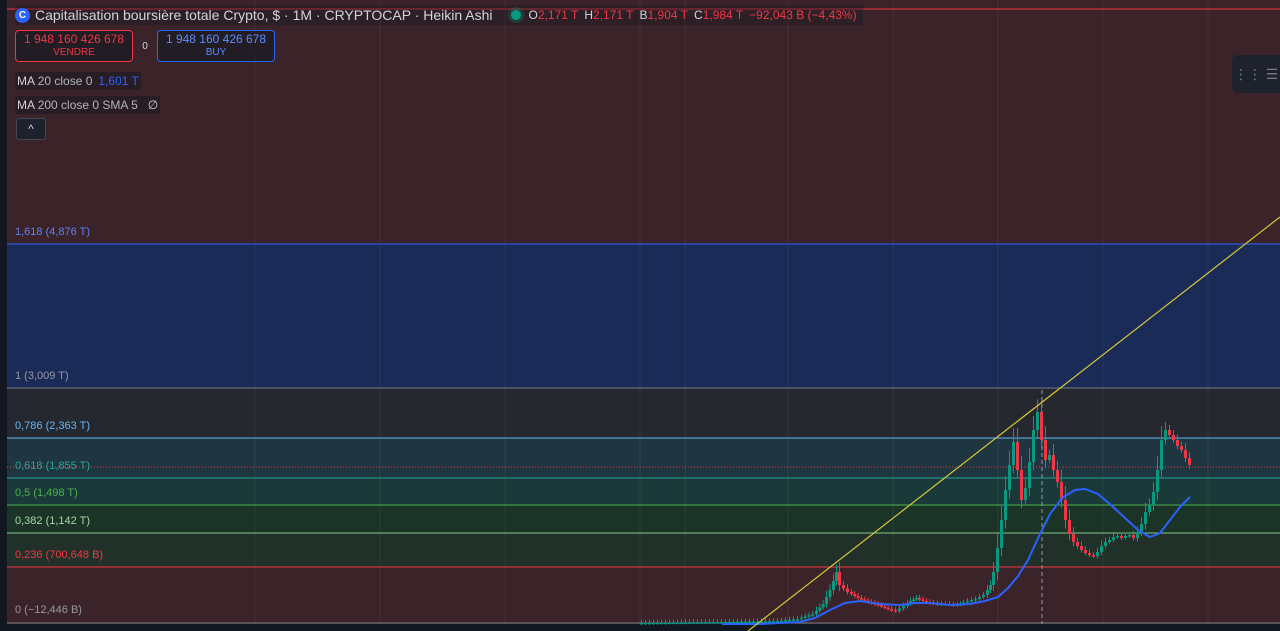 The height and width of the screenshot is (631, 1280). What do you see at coordinates (78, 81) in the screenshot?
I see `indicator-ma20: MA 20 close 0 1,601 T` at bounding box center [78, 81].